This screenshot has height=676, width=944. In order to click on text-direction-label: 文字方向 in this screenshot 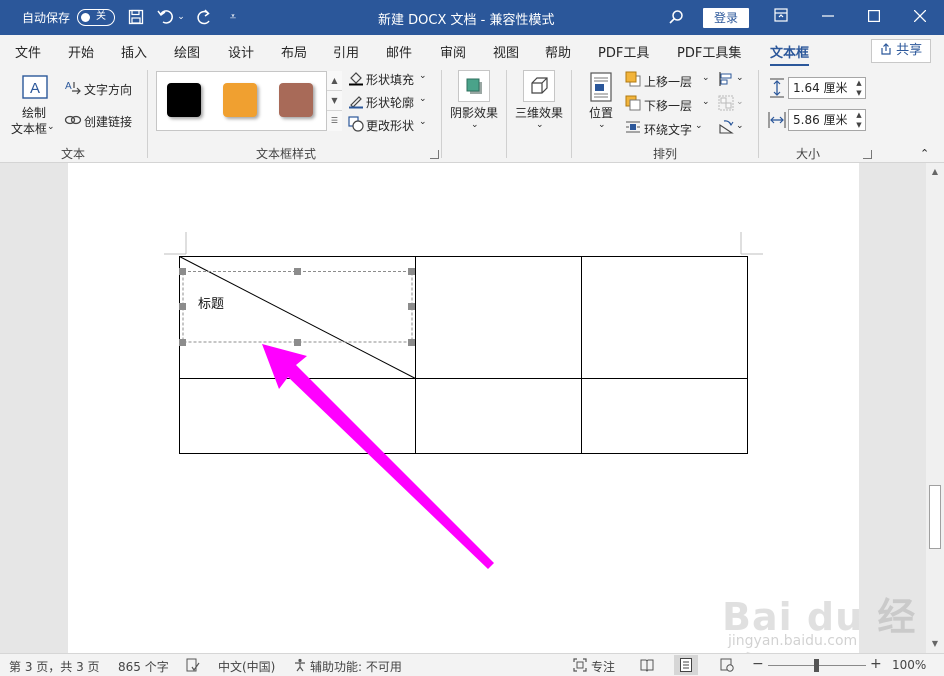, I will do `click(108, 89)`.